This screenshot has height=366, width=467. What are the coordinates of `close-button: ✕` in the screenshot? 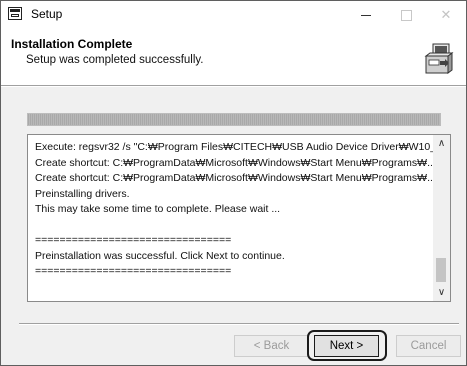 It's located at (446, 15).